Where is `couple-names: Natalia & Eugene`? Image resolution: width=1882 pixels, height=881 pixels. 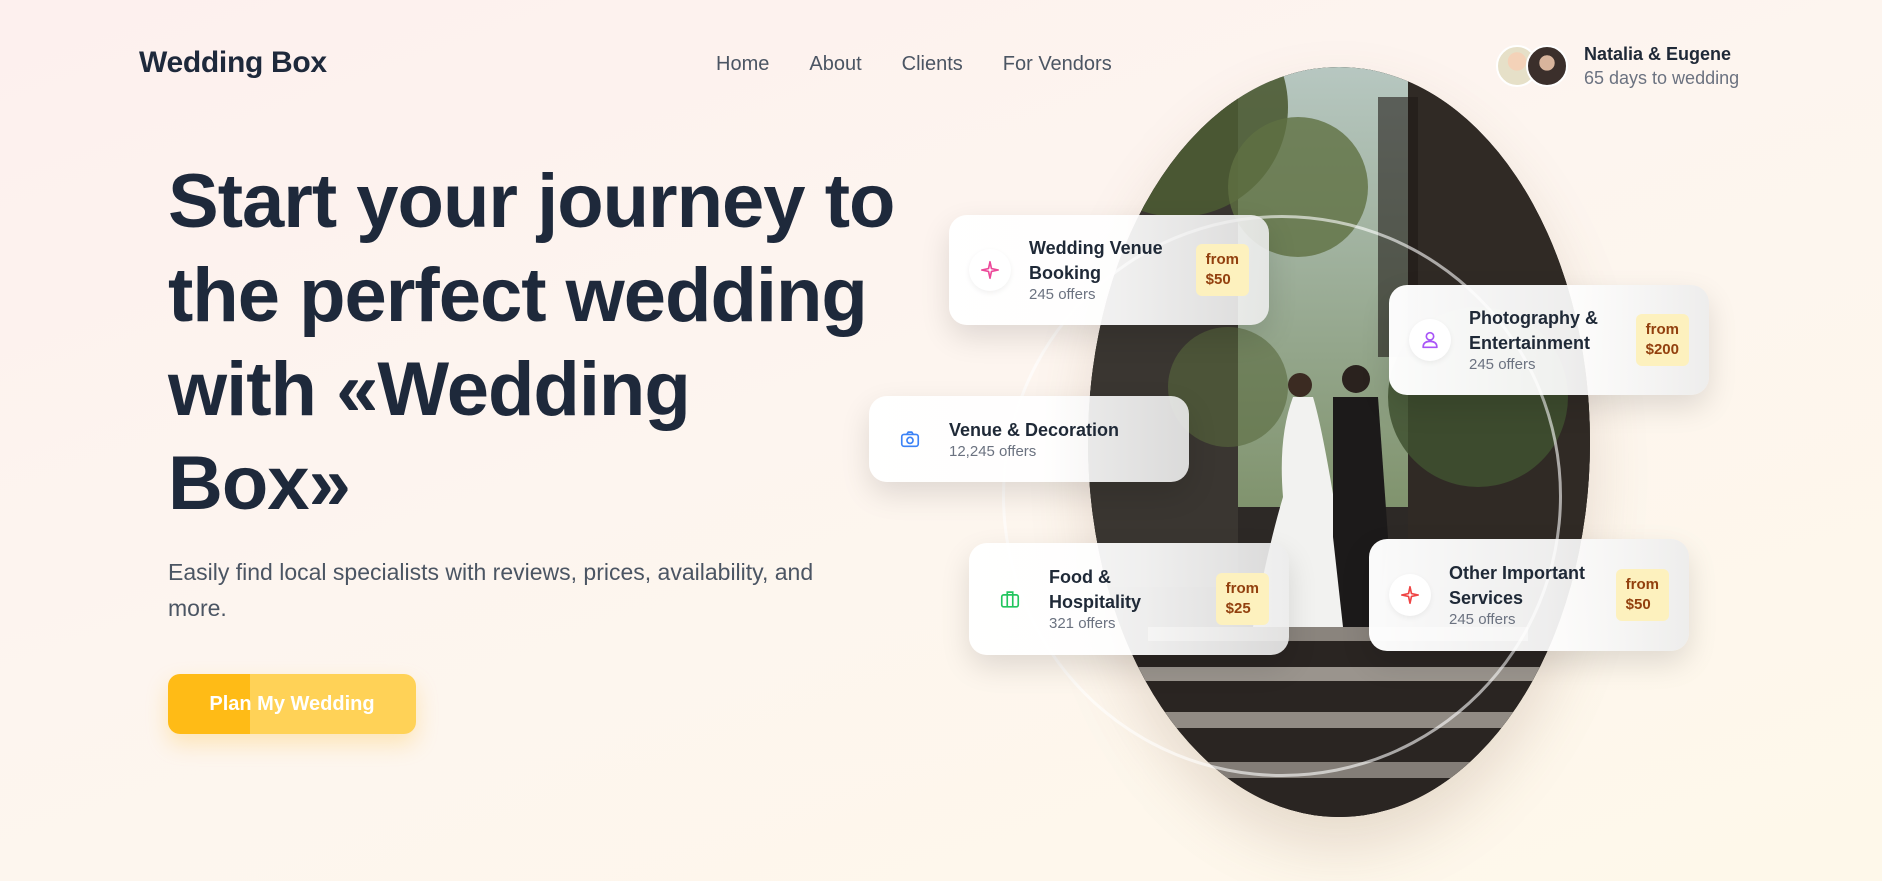 couple-names: Natalia & Eugene is located at coordinates (1658, 54).